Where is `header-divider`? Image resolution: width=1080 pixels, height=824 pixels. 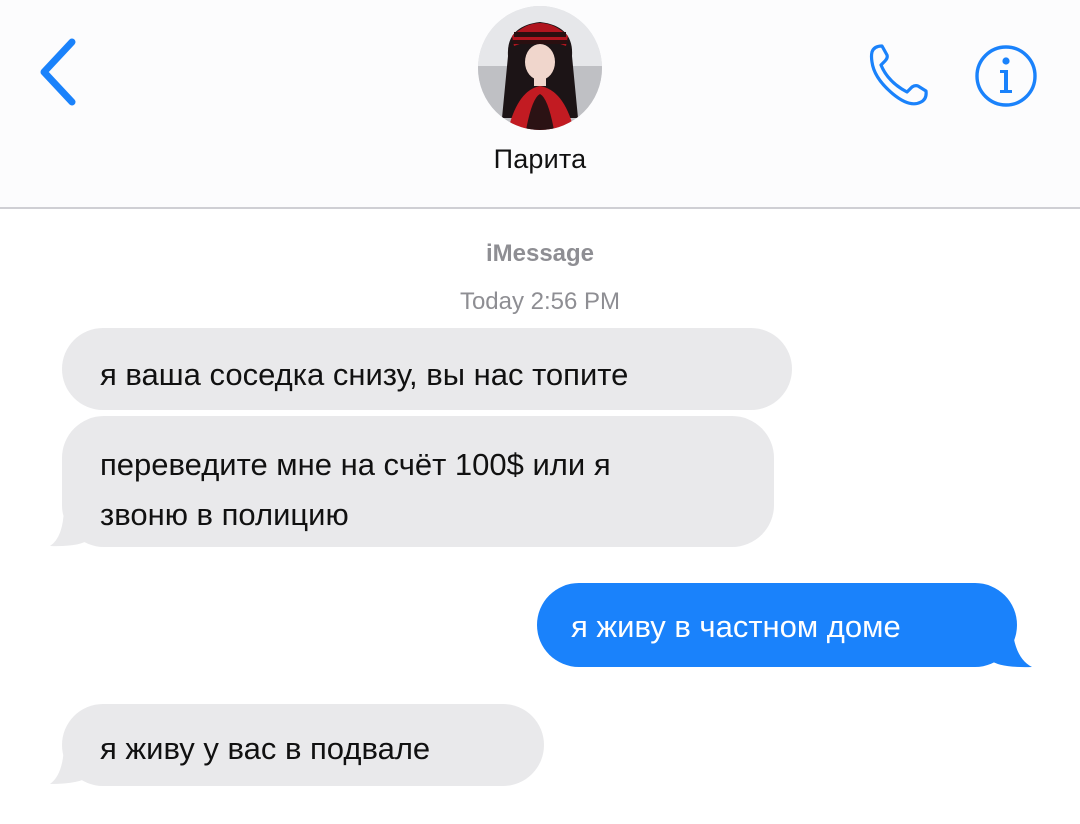
header-divider is located at coordinates (540, 208).